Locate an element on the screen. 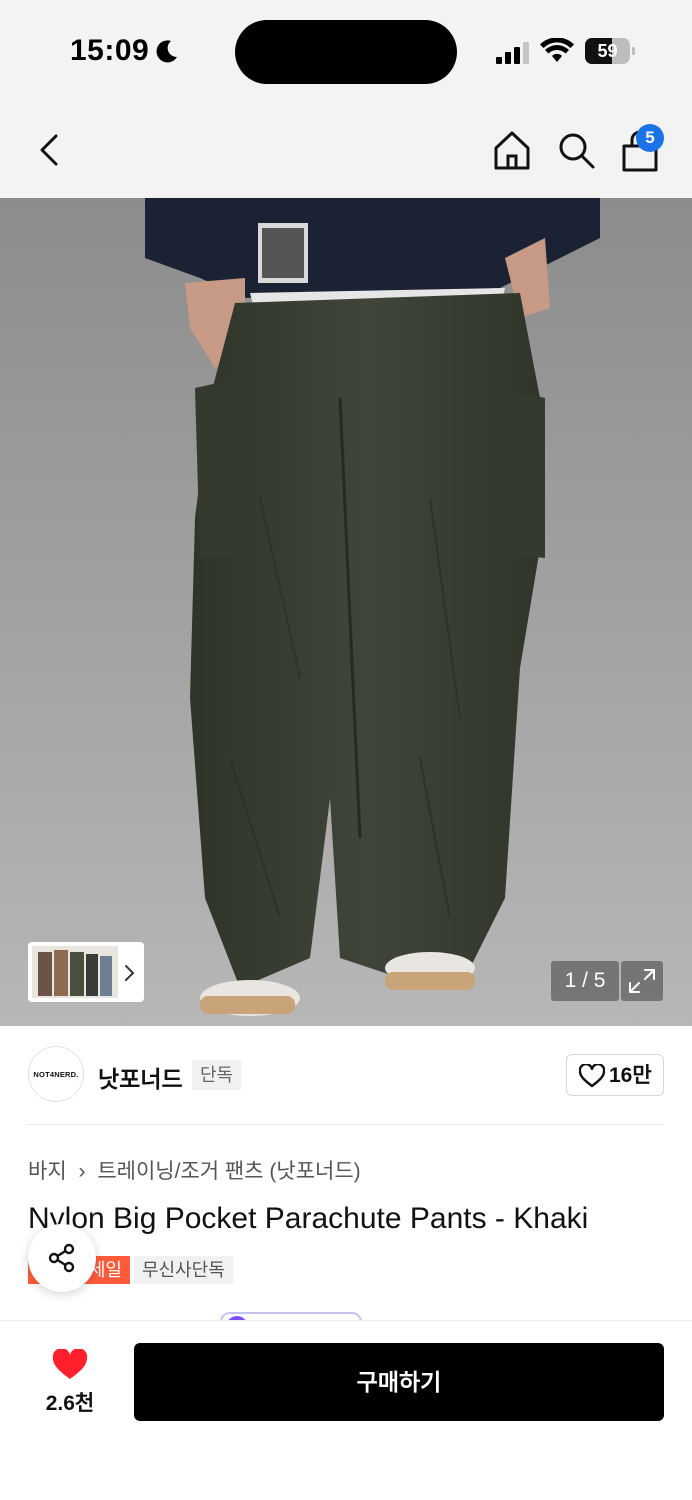  exclusive-badge: 단독 is located at coordinates (217, 1075).